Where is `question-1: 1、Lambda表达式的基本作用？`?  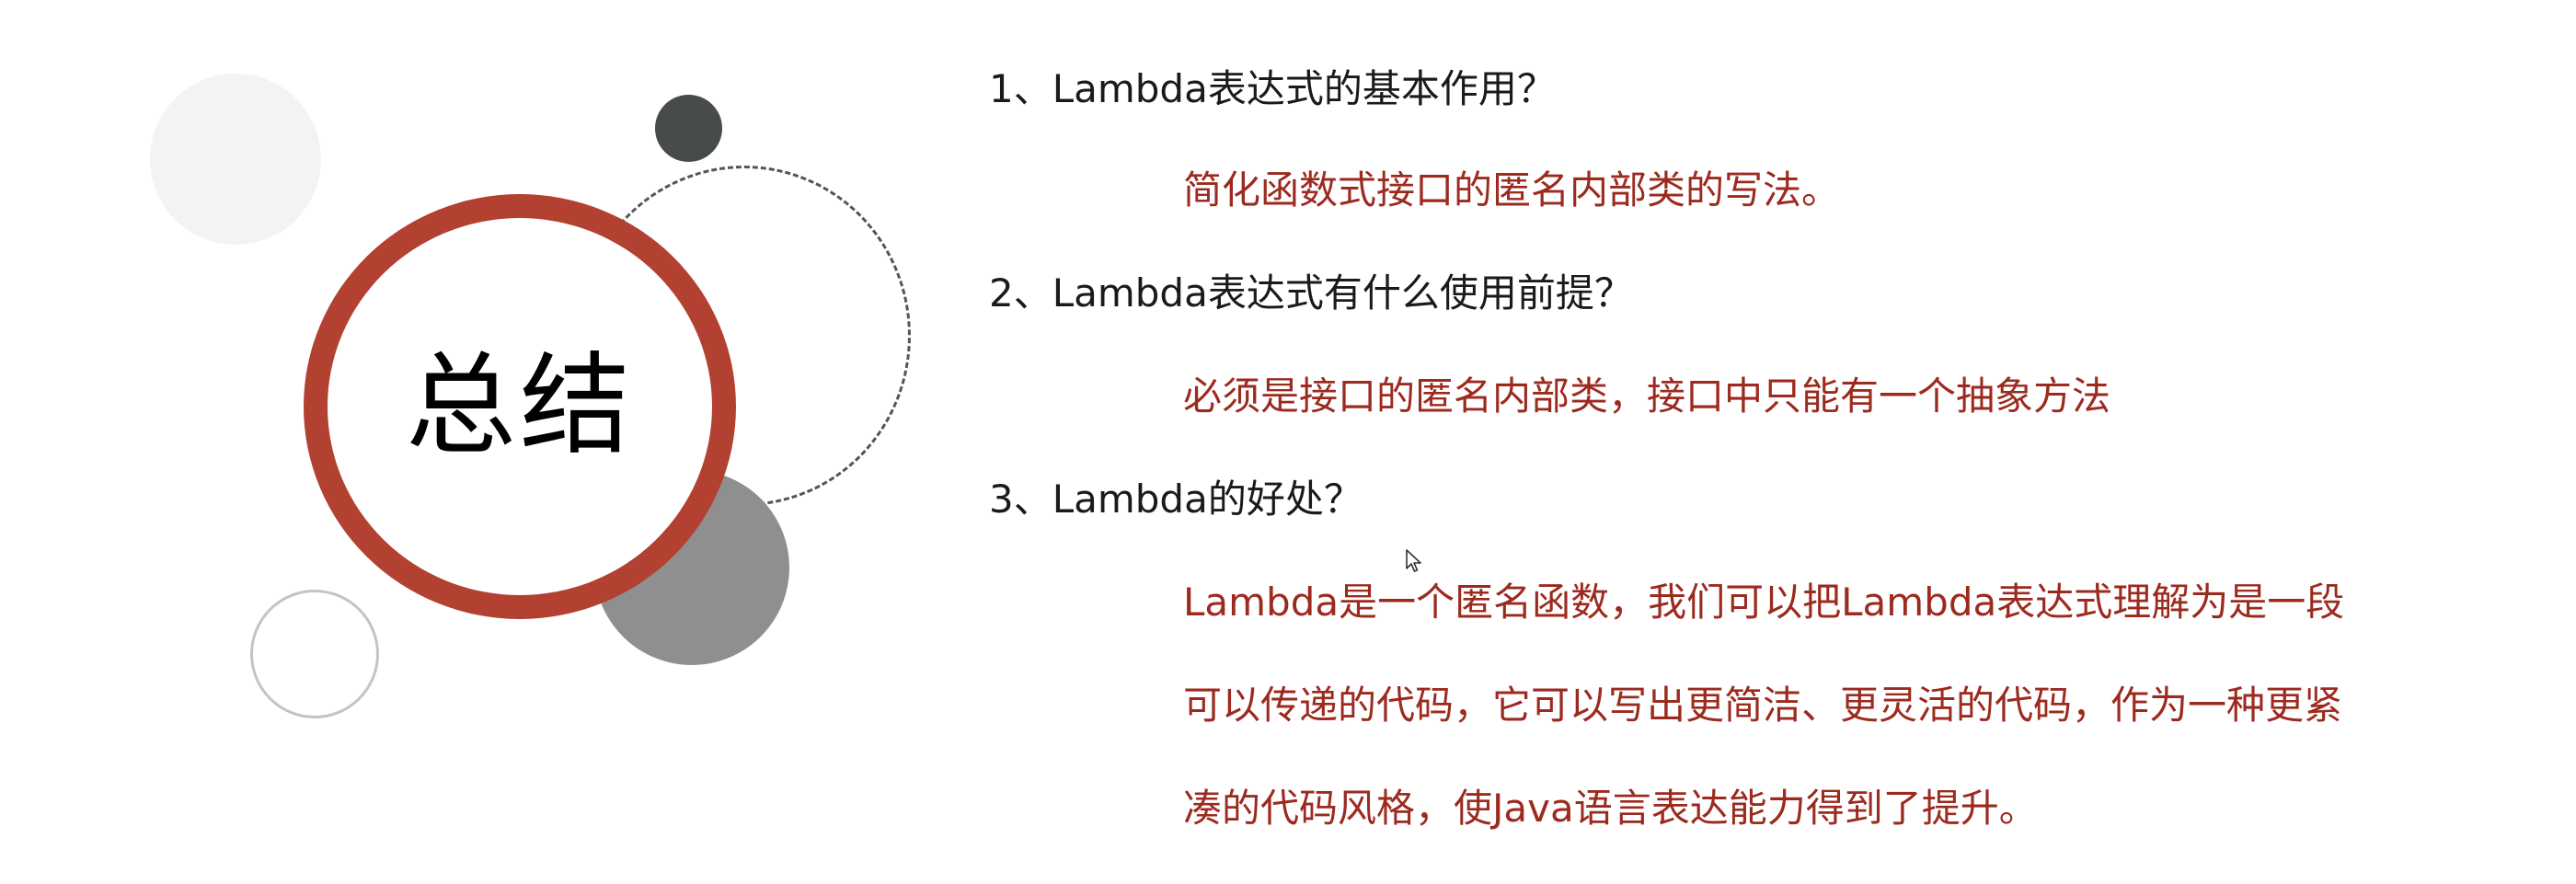 question-1: 1、Lambda表达式的基本作用？ is located at coordinates (1272, 88).